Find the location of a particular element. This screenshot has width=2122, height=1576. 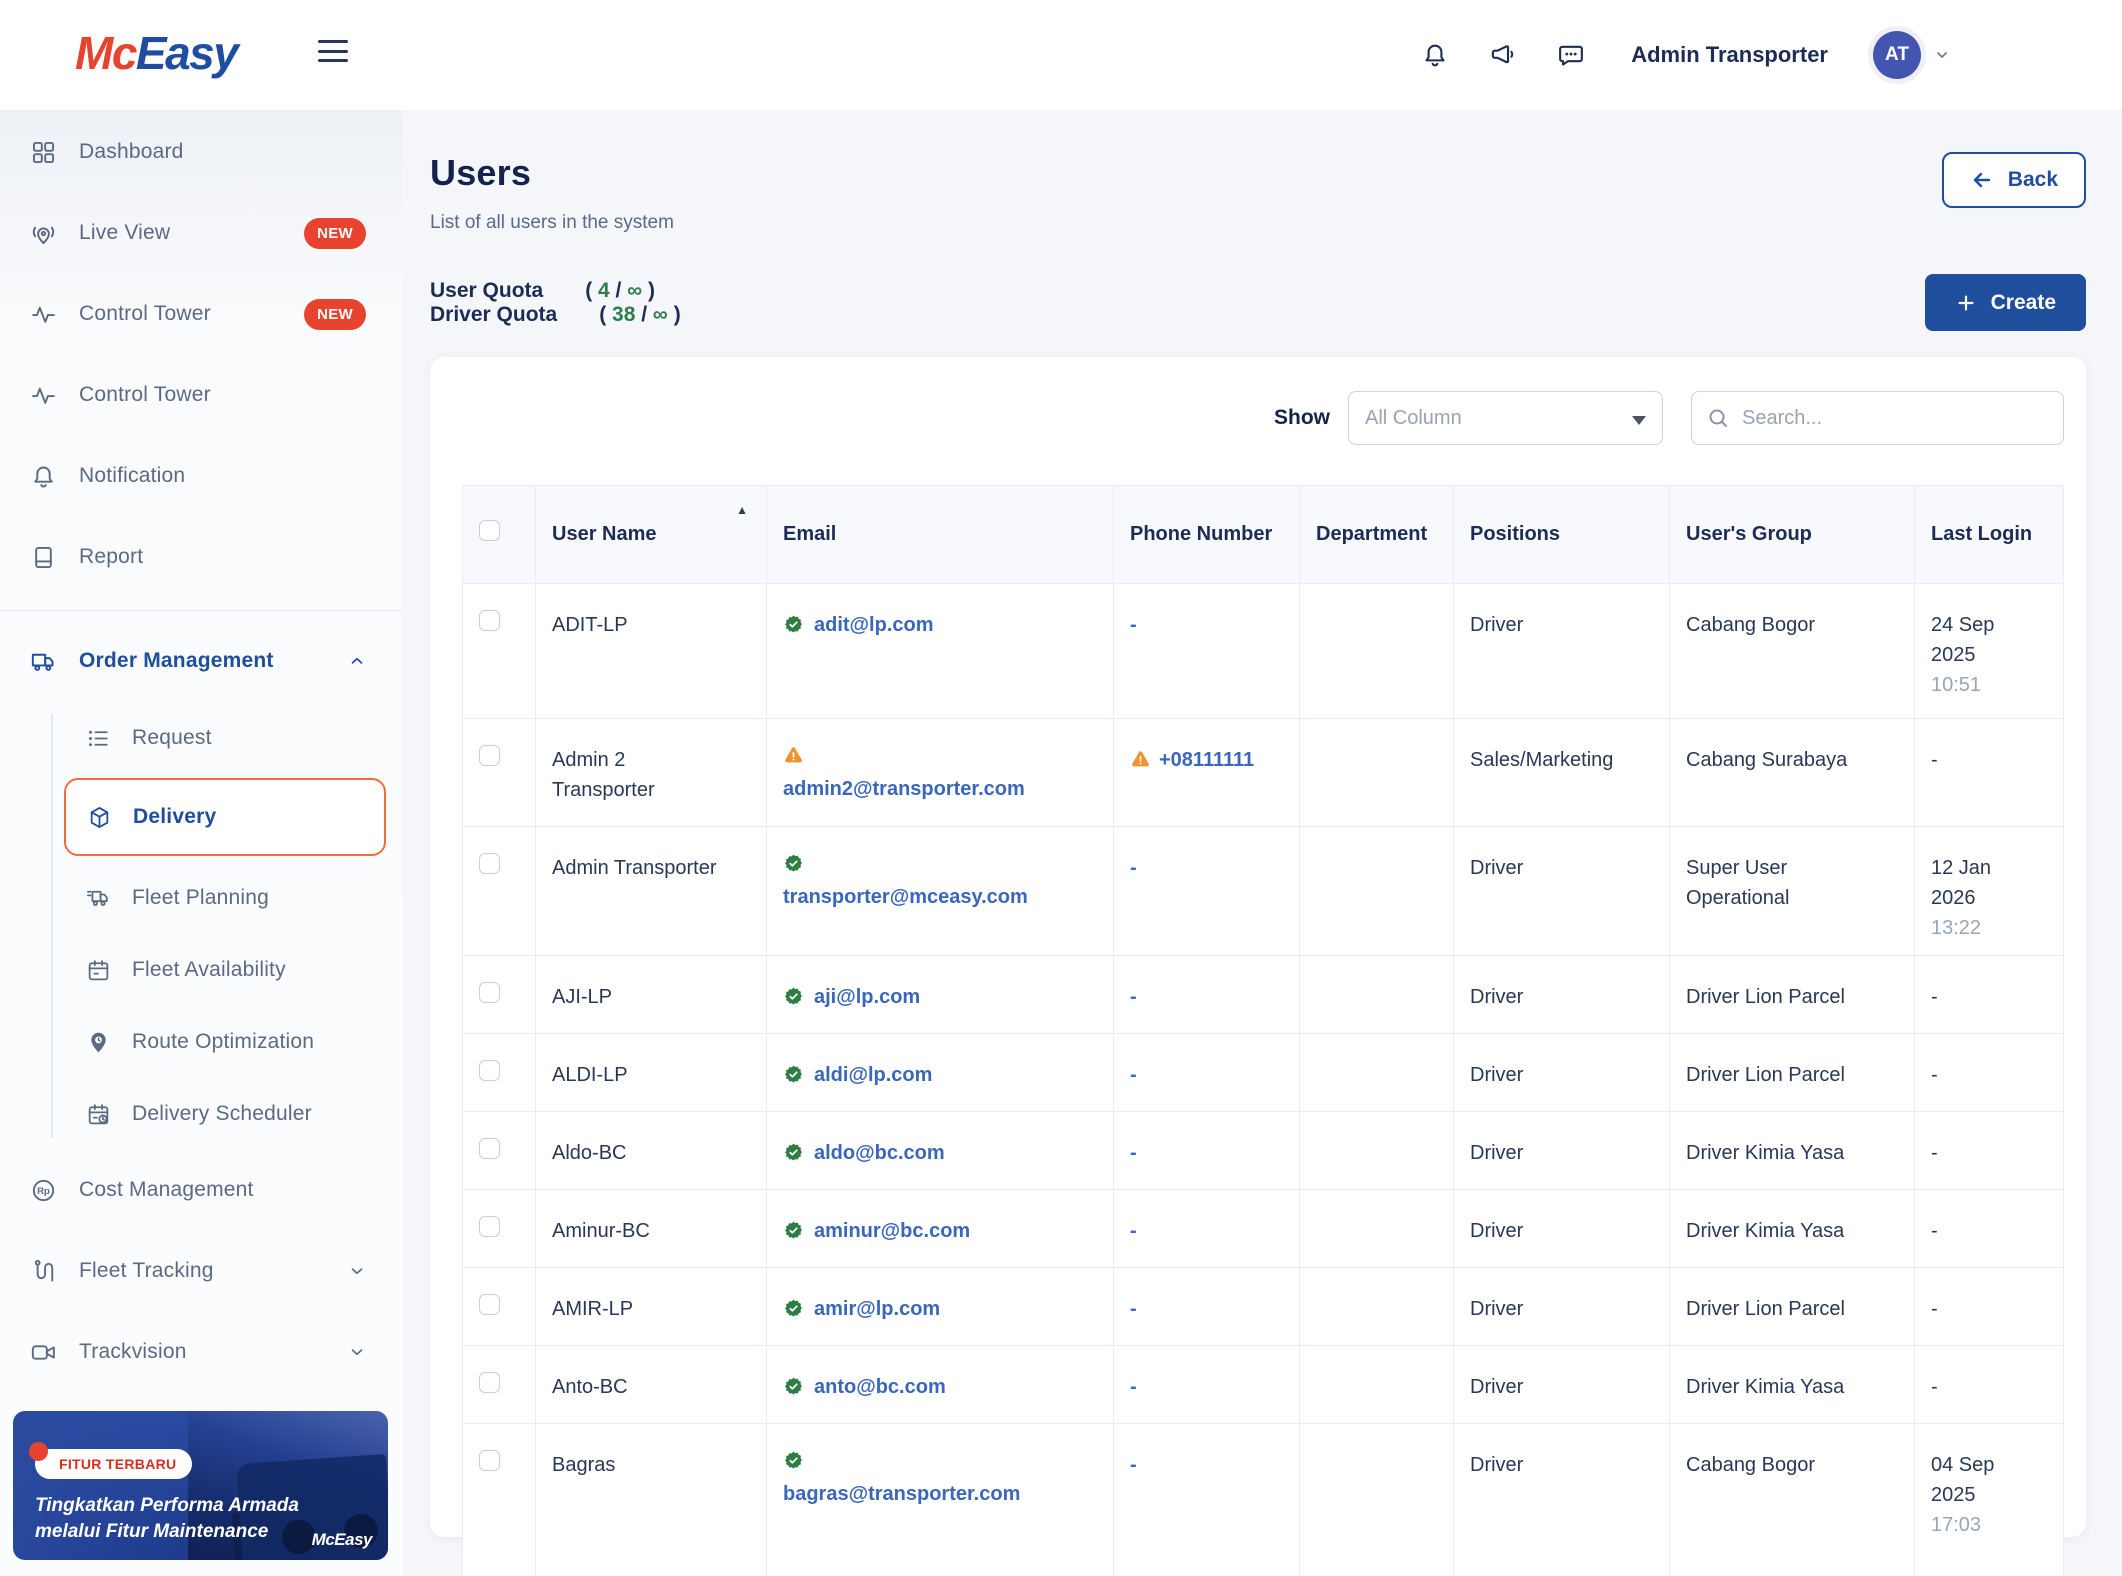

user-name-cell: AJI-LP is located at coordinates (651, 994).